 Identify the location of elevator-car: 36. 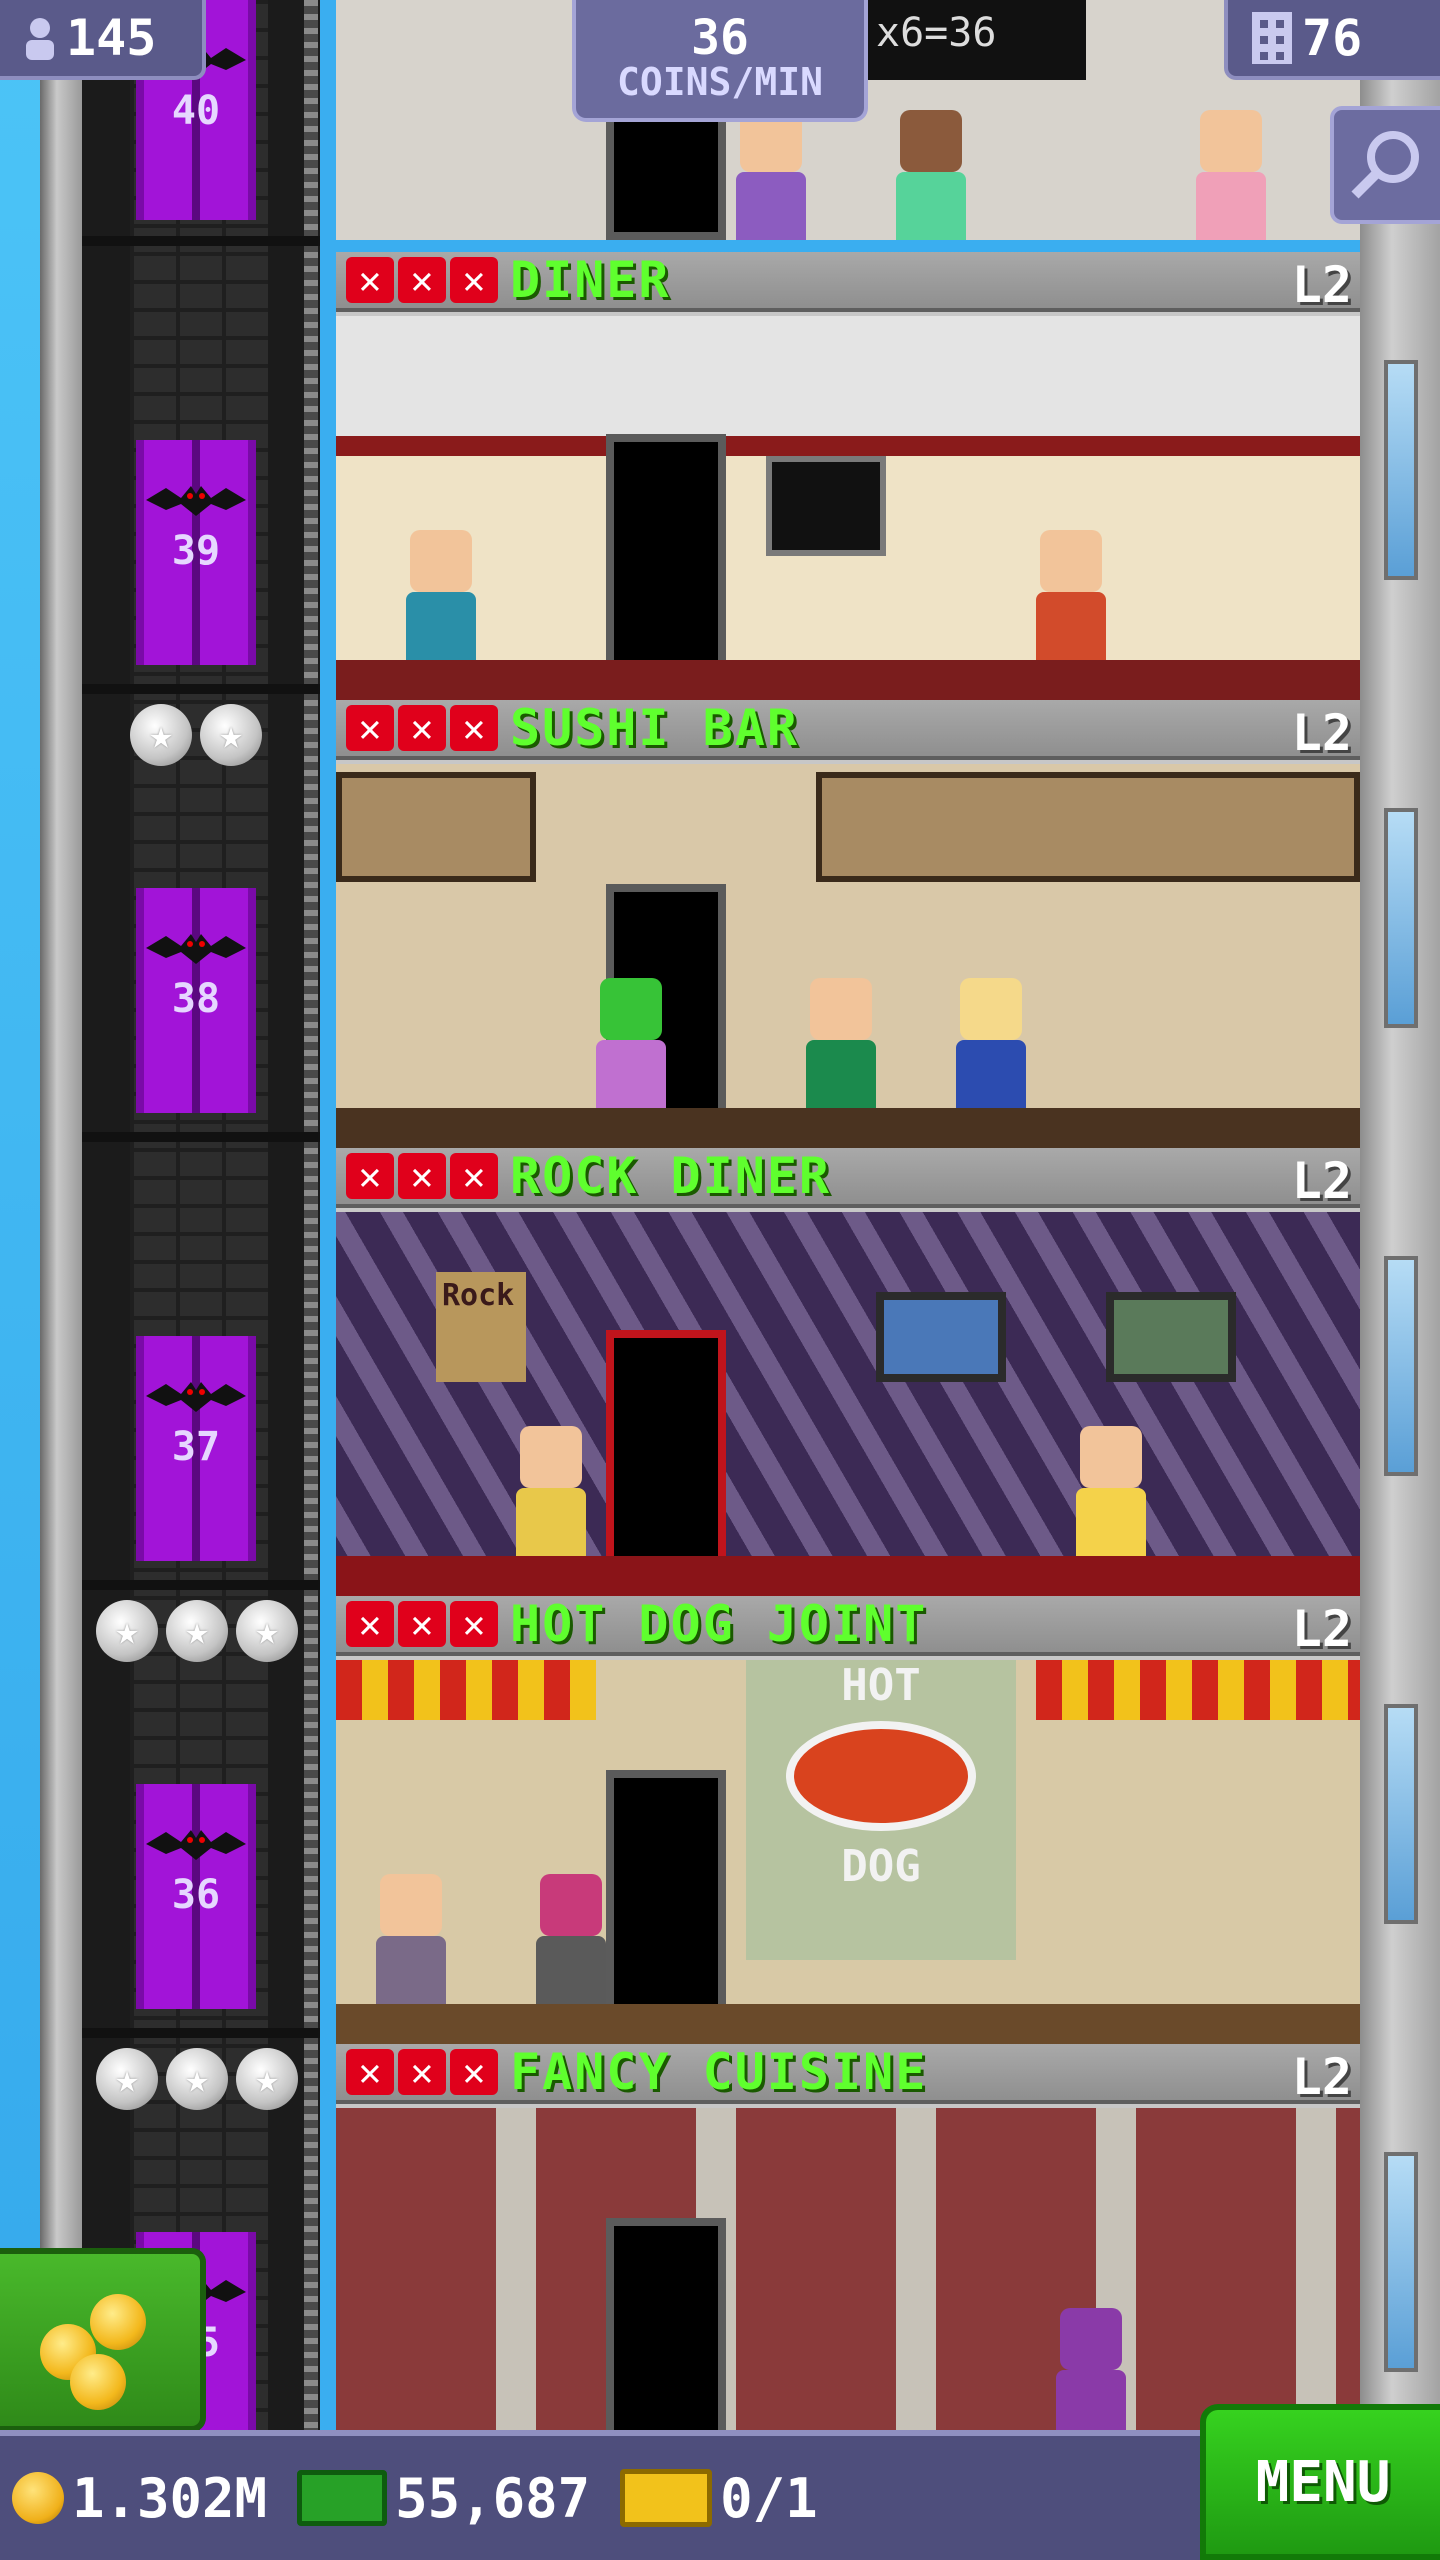
(196, 1896).